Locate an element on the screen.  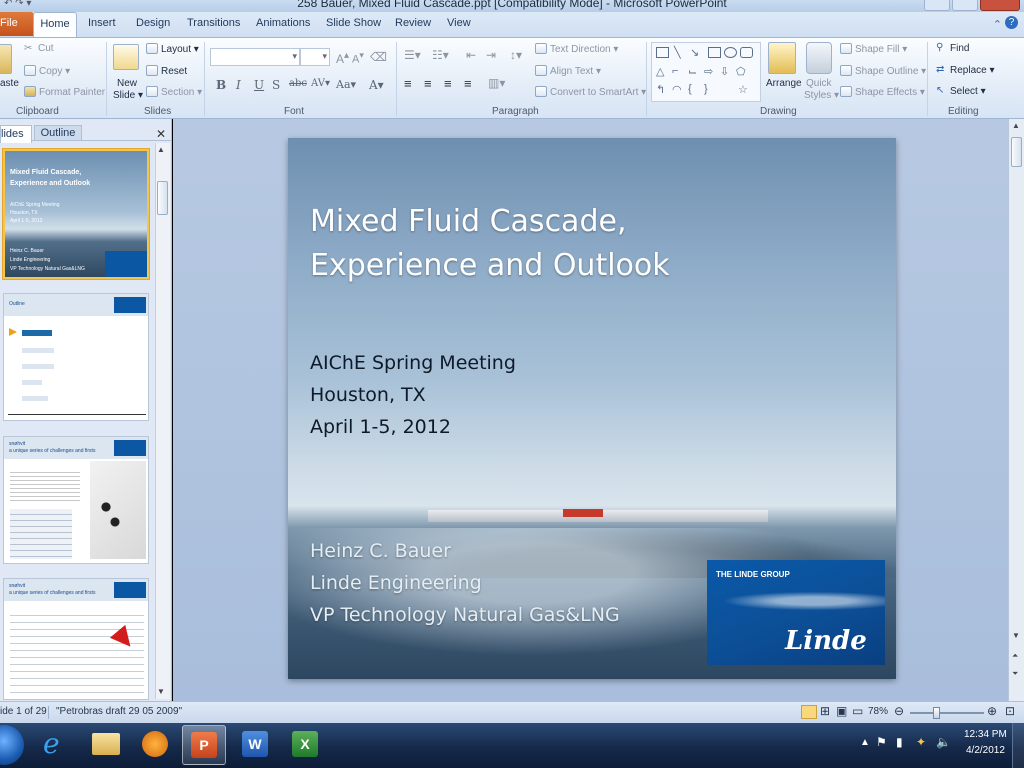
down-arrow-shape-icon: ⇩ is located at coordinates (724, 71).